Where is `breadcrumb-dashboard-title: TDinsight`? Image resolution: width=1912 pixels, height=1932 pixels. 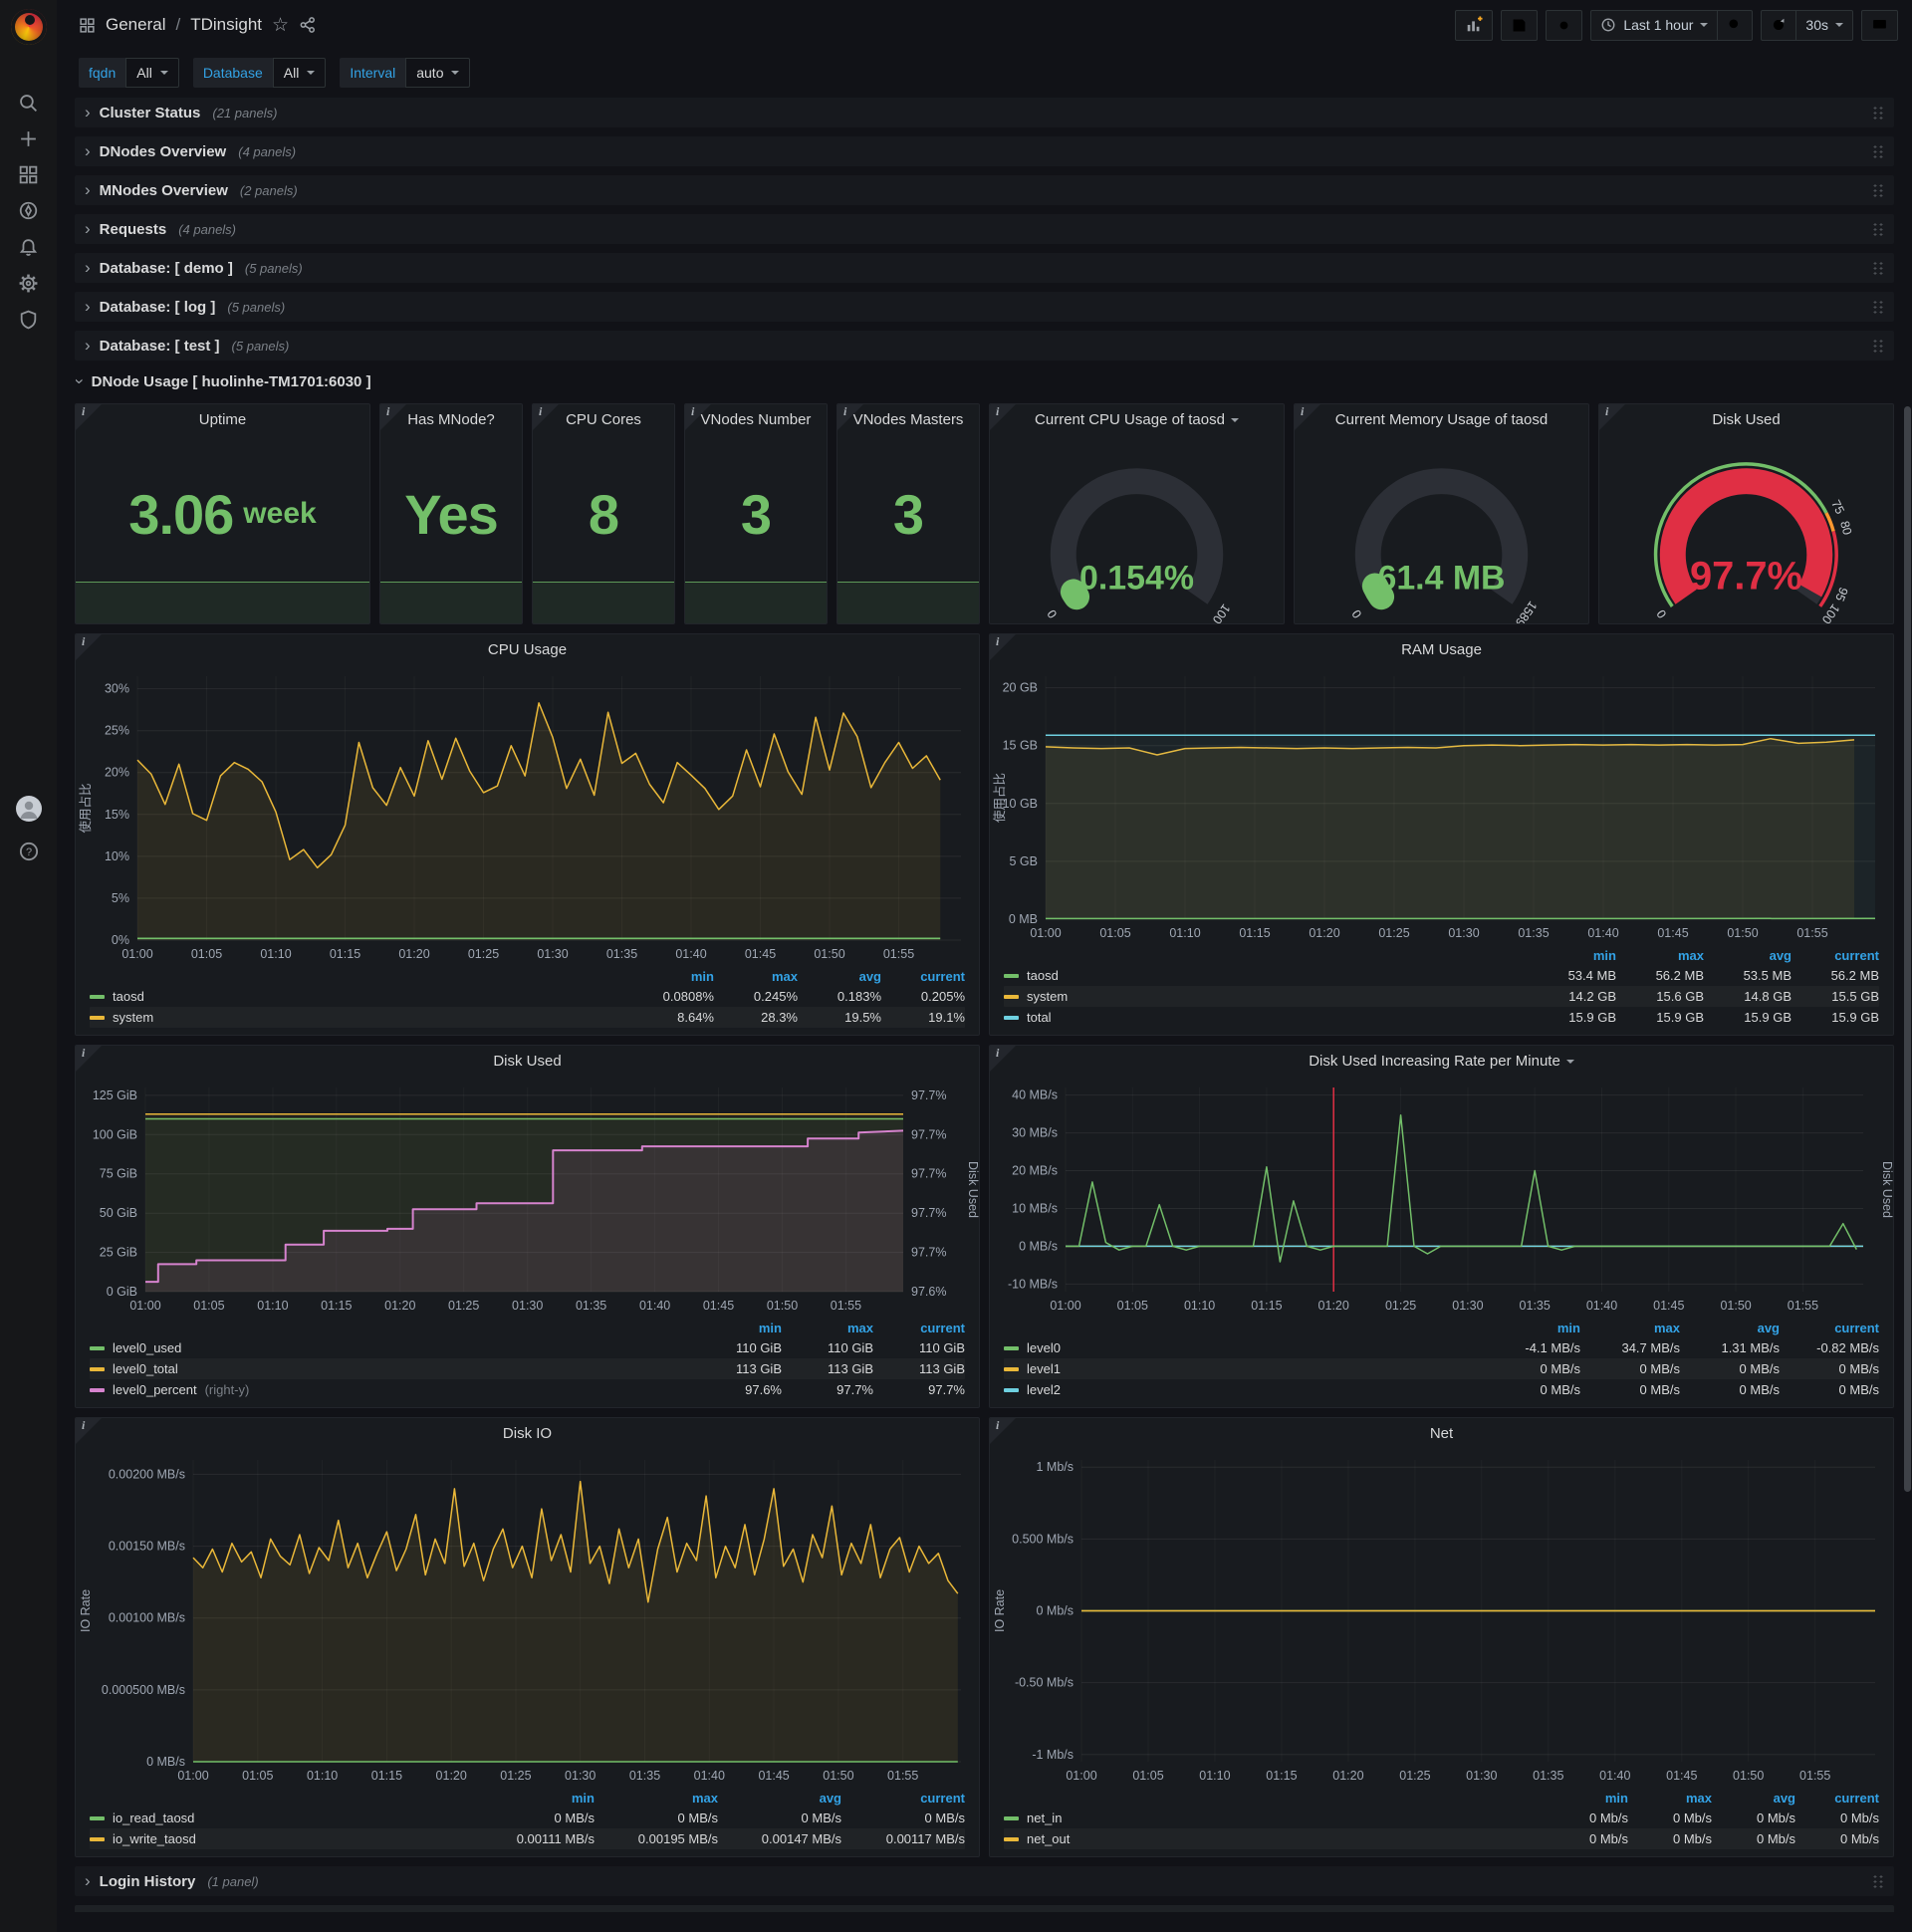 breadcrumb-dashboard-title: TDinsight is located at coordinates (226, 25).